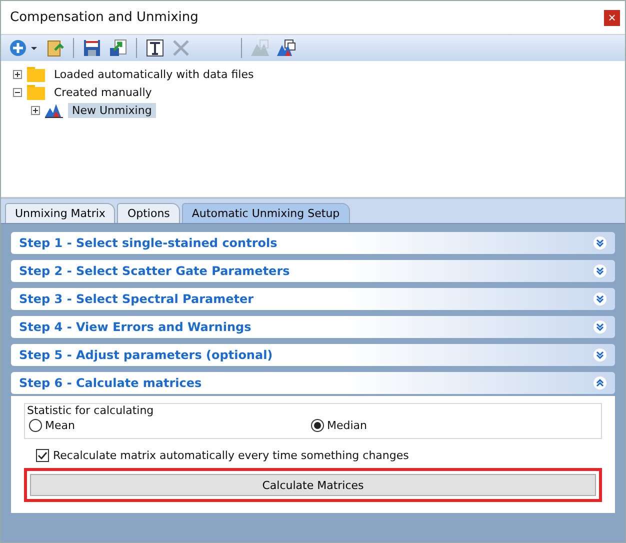 This screenshot has width=626, height=543. Describe the element at coordinates (313, 271) in the screenshot. I see `step-header: Step 2 - Select Scatter Gate Parameters` at that location.